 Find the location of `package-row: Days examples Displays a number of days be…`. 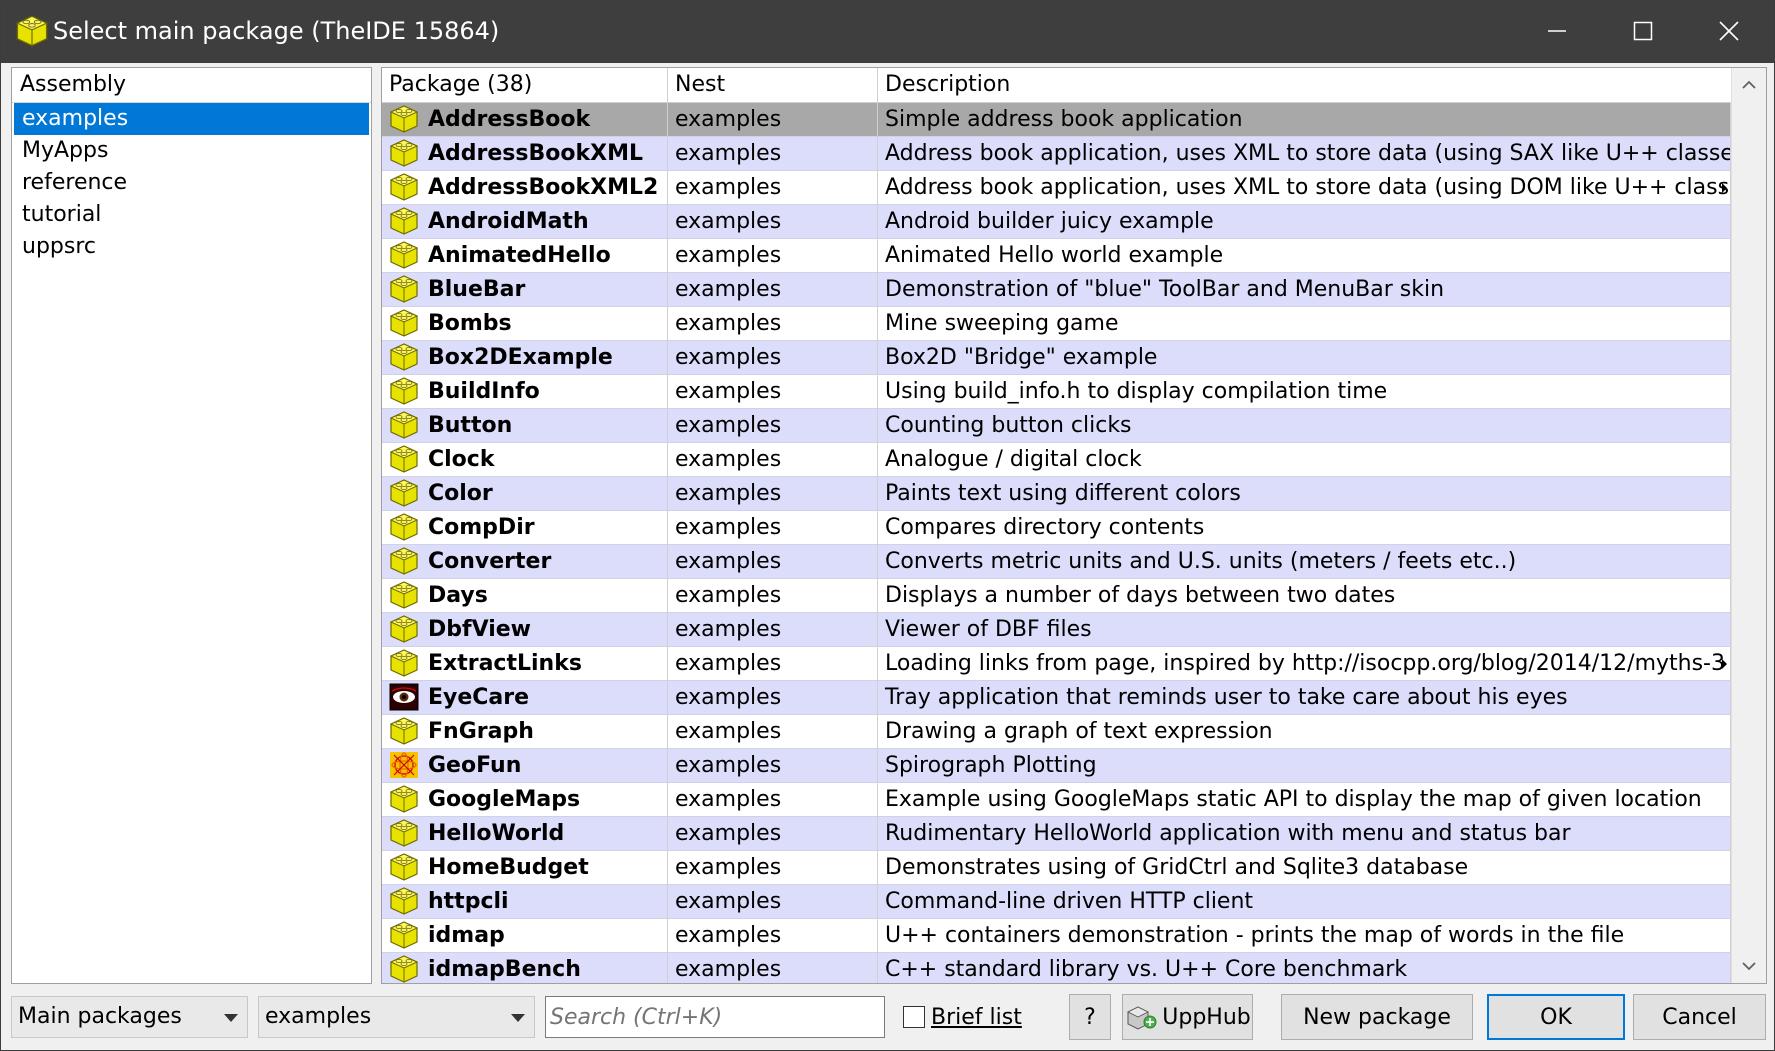

package-row: Days examples Displays a number of days be… is located at coordinates (1056, 596).